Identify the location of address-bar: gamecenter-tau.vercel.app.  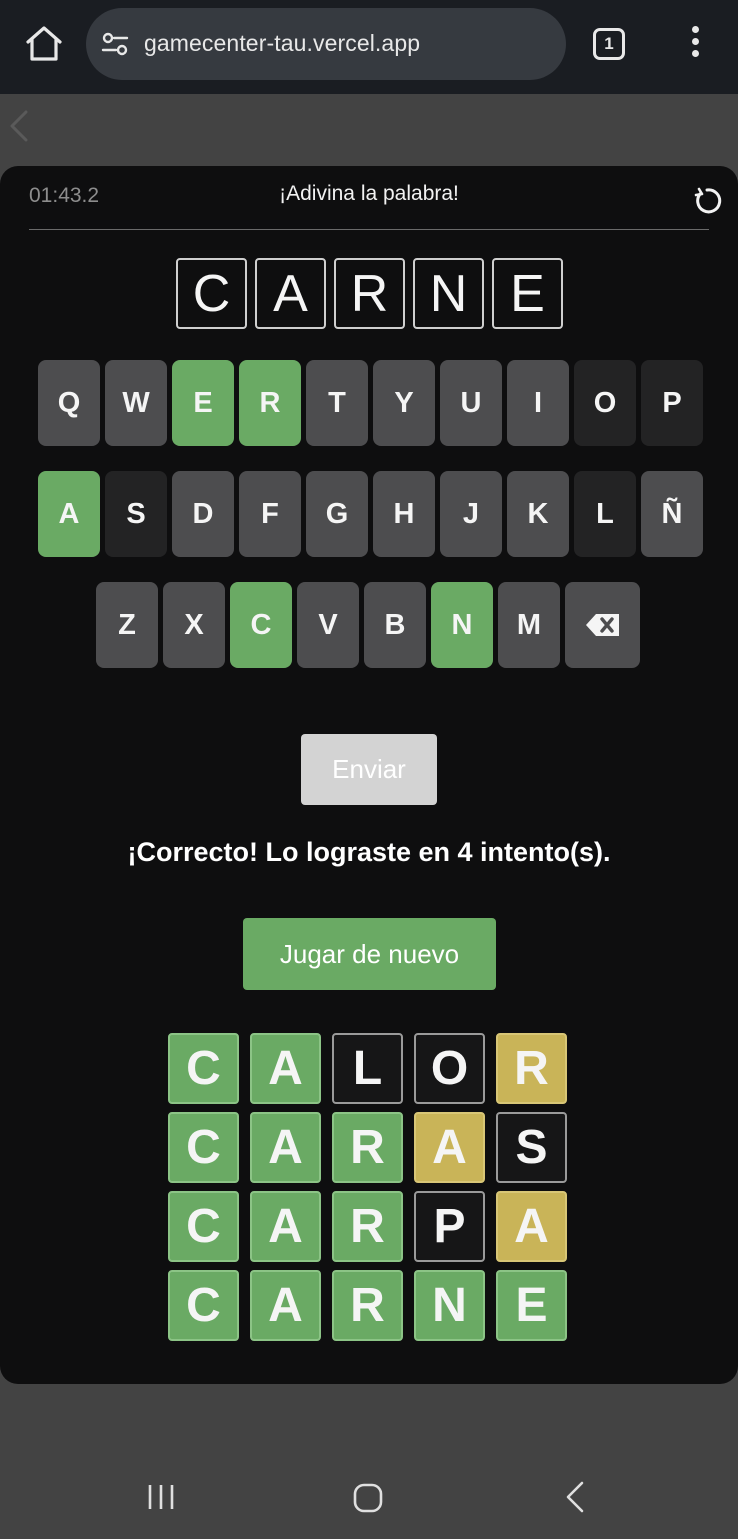
(326, 44).